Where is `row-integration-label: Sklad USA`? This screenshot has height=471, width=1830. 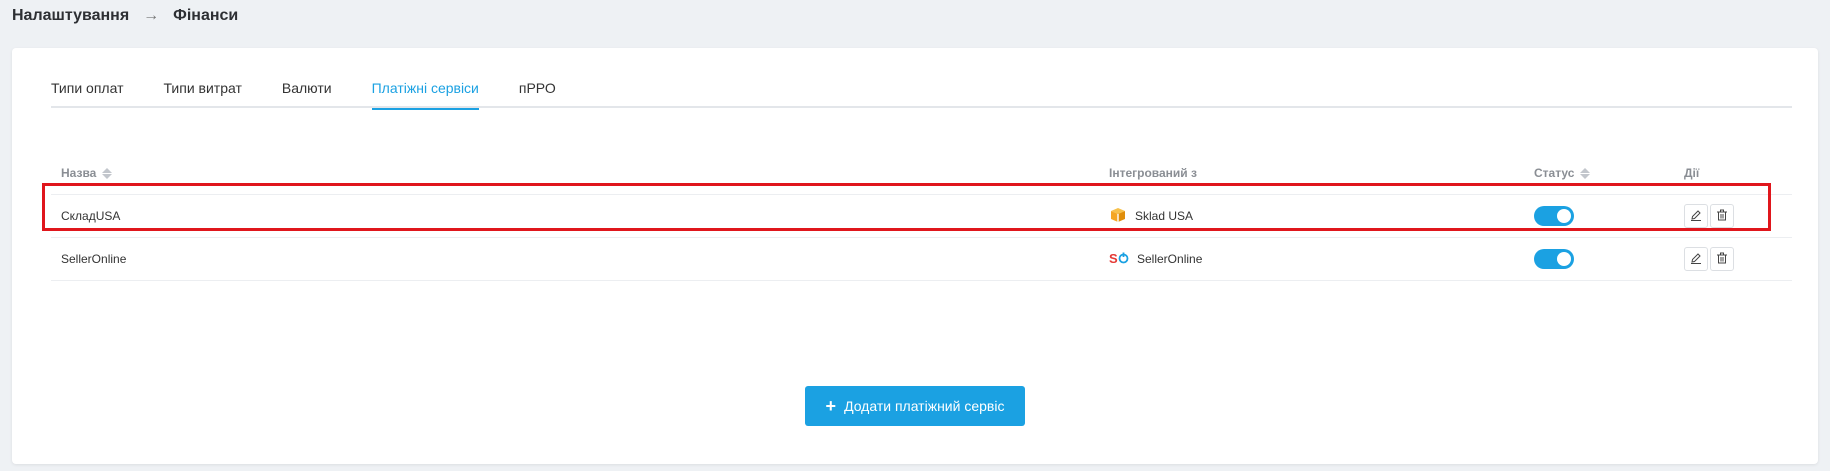 row-integration-label: Sklad USA is located at coordinates (1164, 216).